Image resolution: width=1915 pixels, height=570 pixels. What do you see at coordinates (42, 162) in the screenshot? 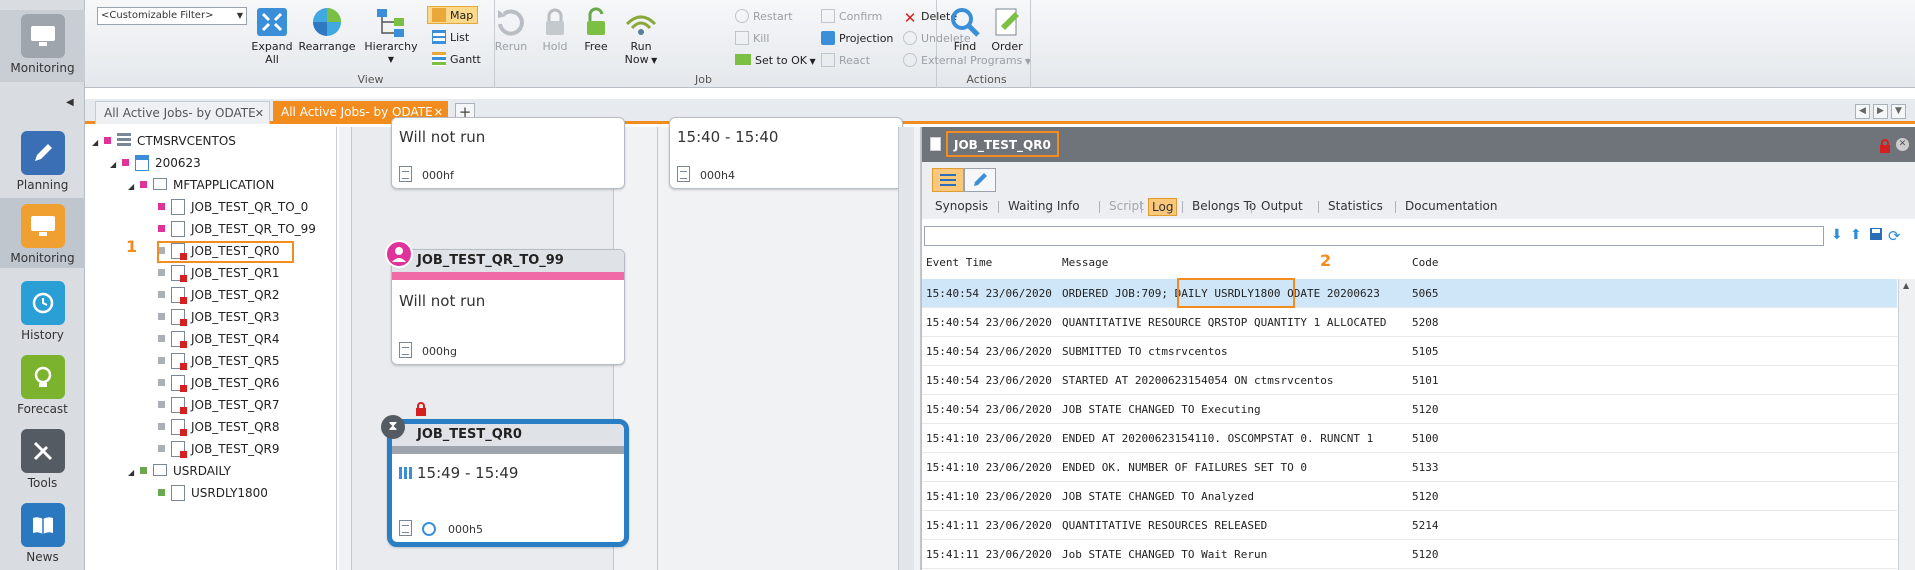
I see `nav-planning: Planning` at bounding box center [42, 162].